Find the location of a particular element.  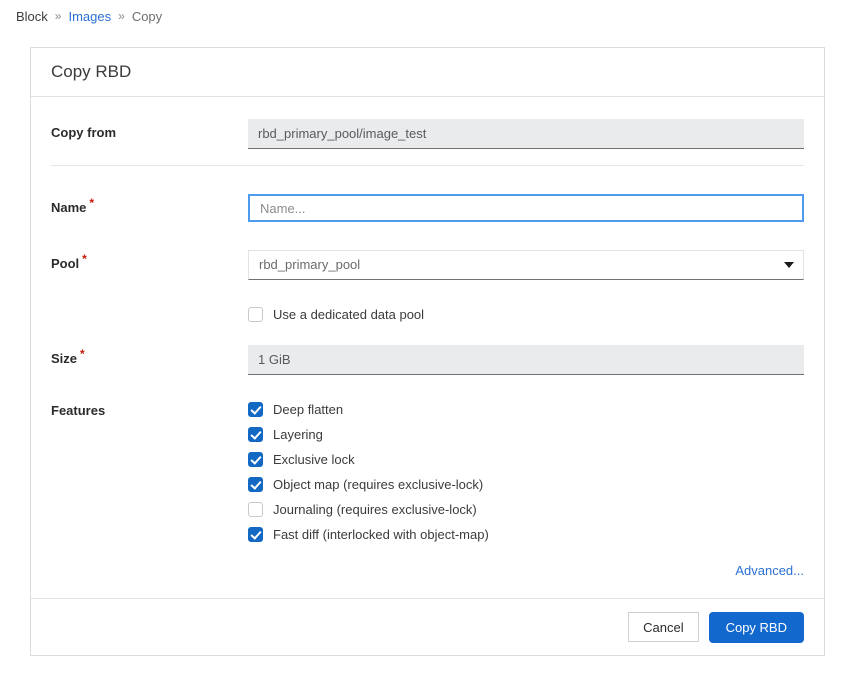

pool-select-value: rbd_primary_pool is located at coordinates (526, 265).